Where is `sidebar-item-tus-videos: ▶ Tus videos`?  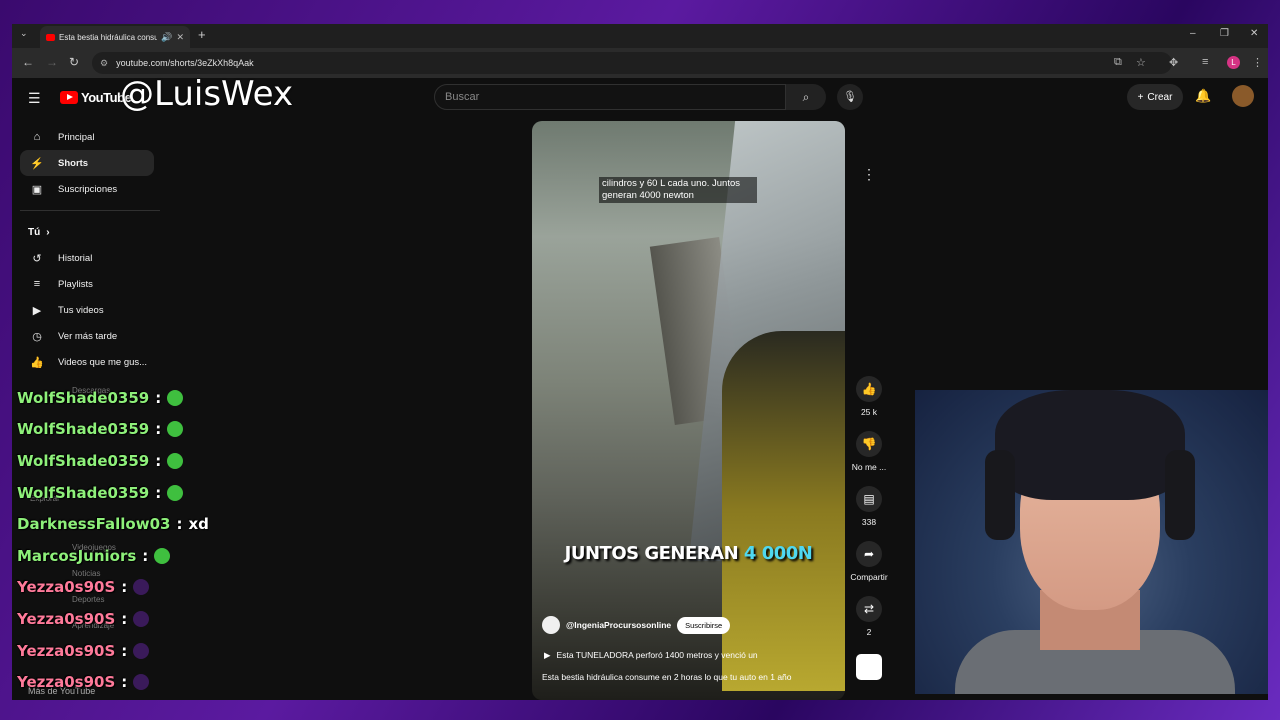
sidebar-item-tus-videos: ▶ Tus videos is located at coordinates (87, 310).